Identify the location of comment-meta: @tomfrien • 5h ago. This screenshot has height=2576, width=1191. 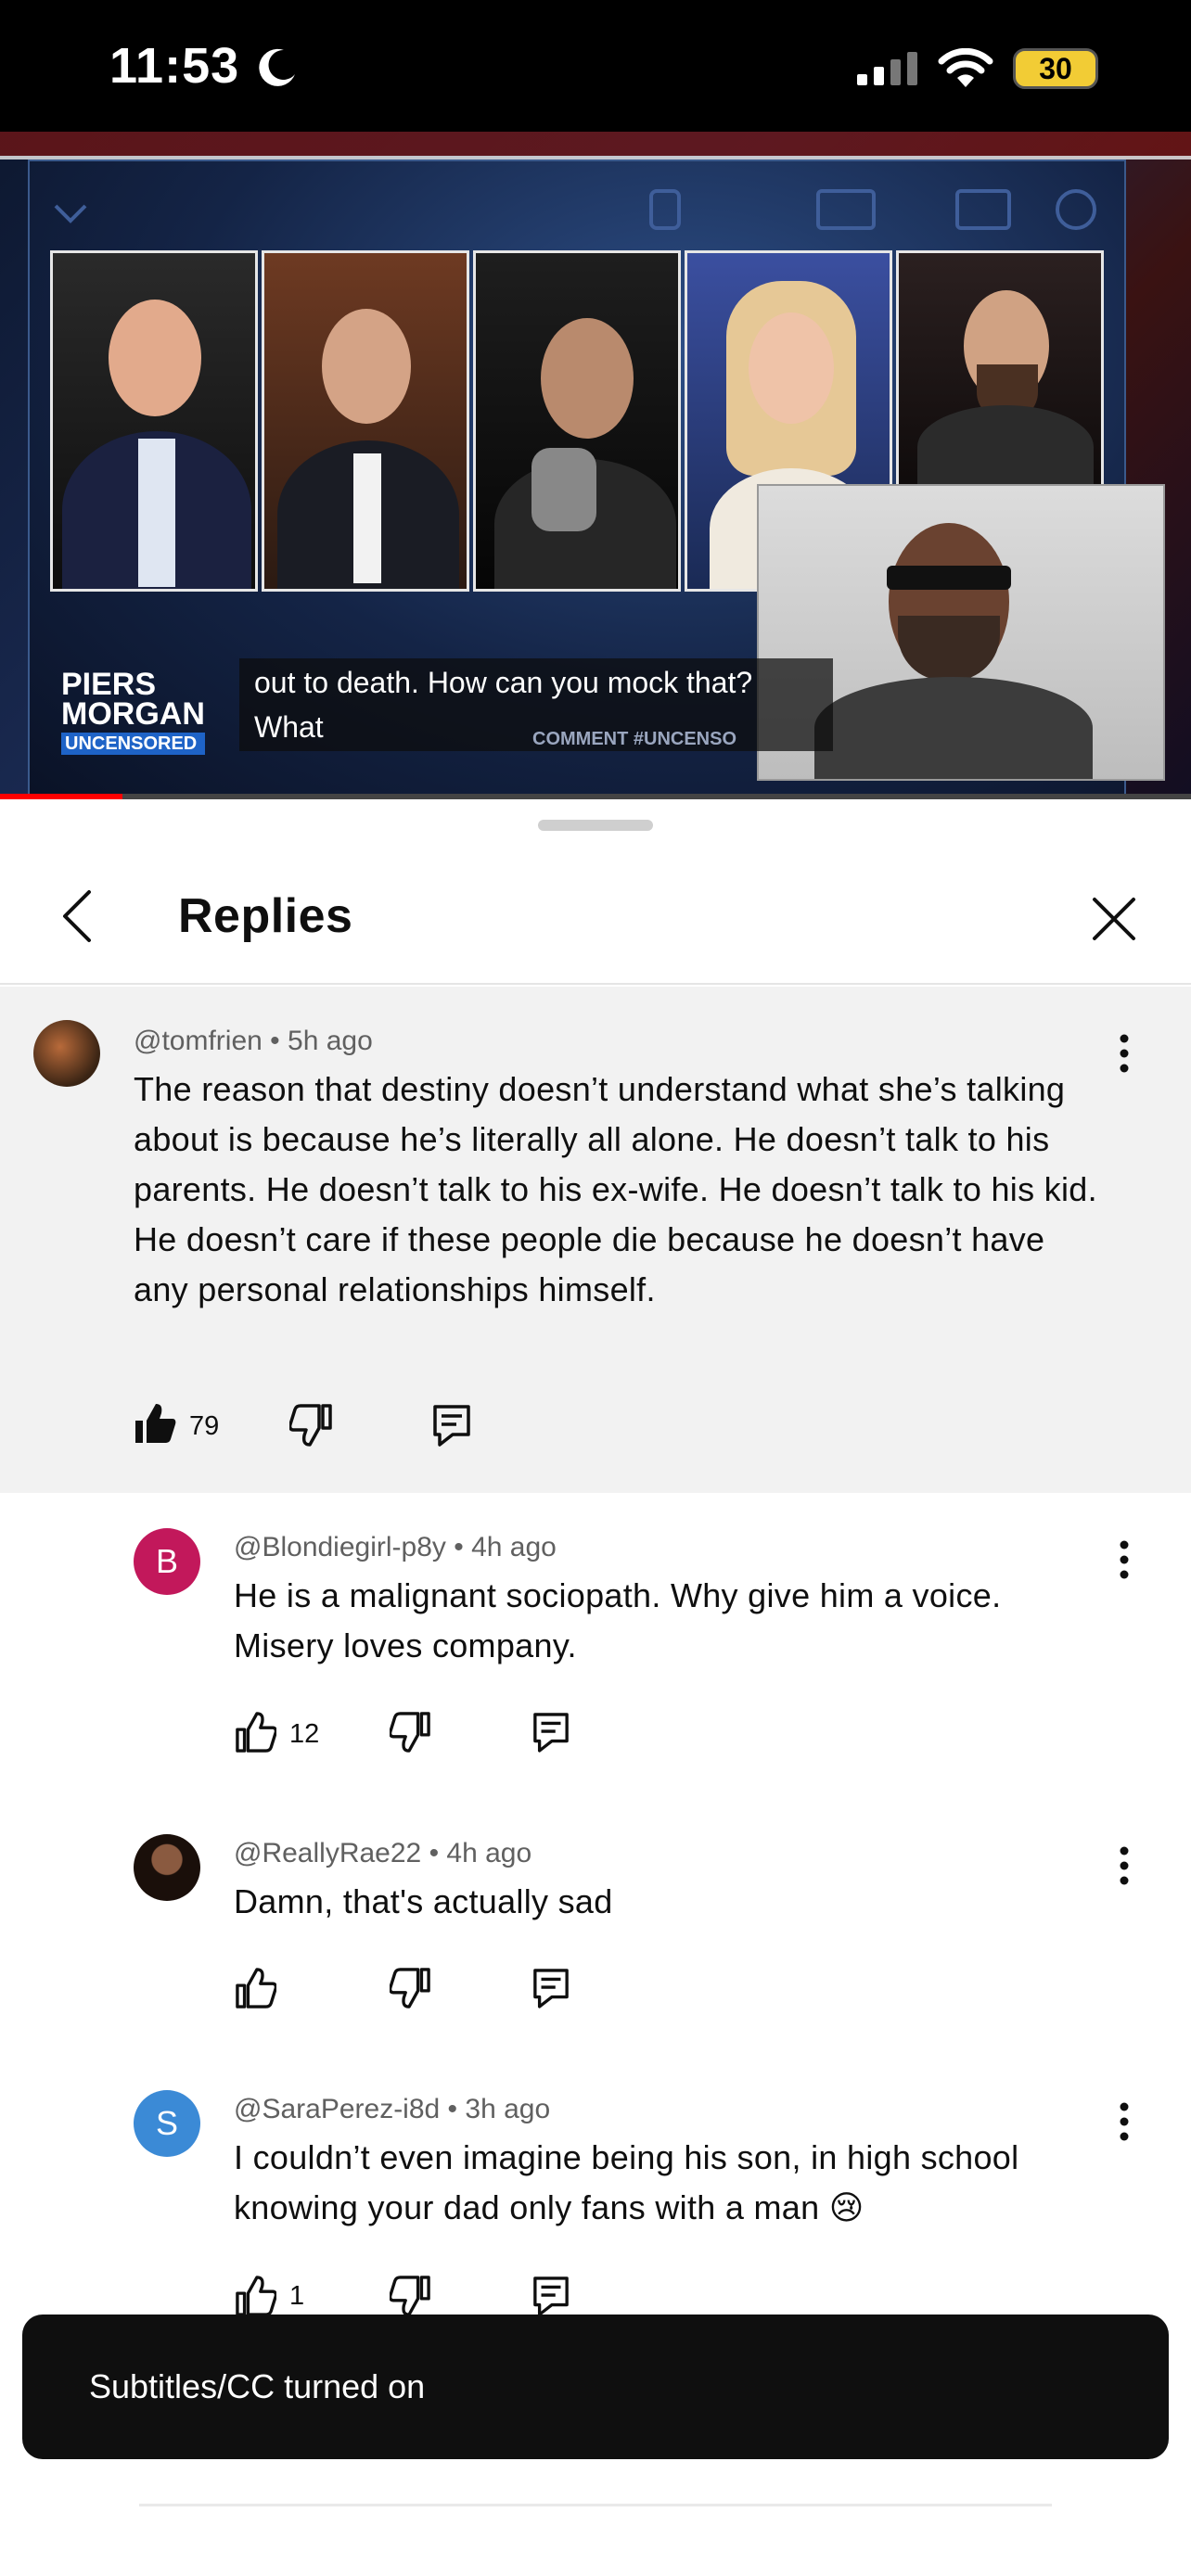
(253, 1041).